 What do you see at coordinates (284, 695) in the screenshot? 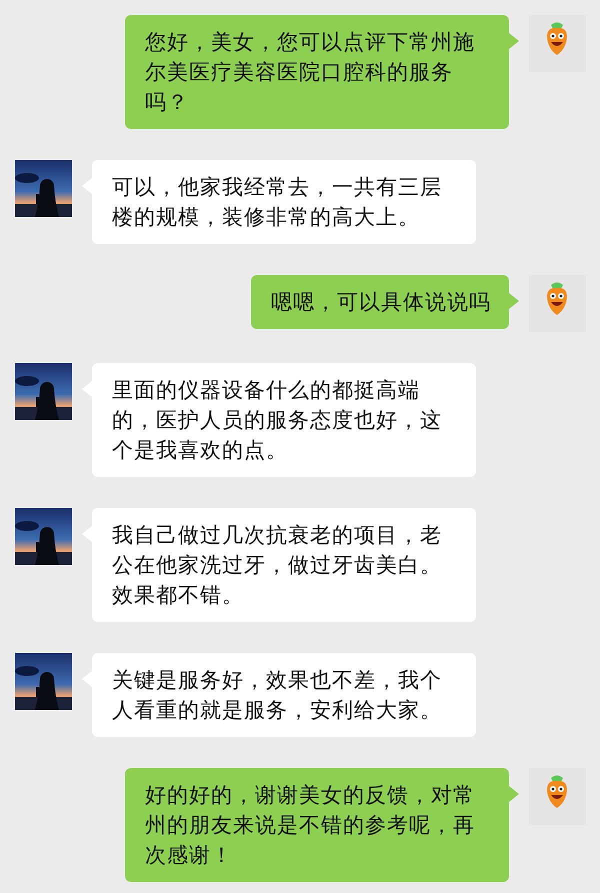
I see `message-bubble: 关键是服务好，效果也不差，我个人看重的就是服务，安利给大家。` at bounding box center [284, 695].